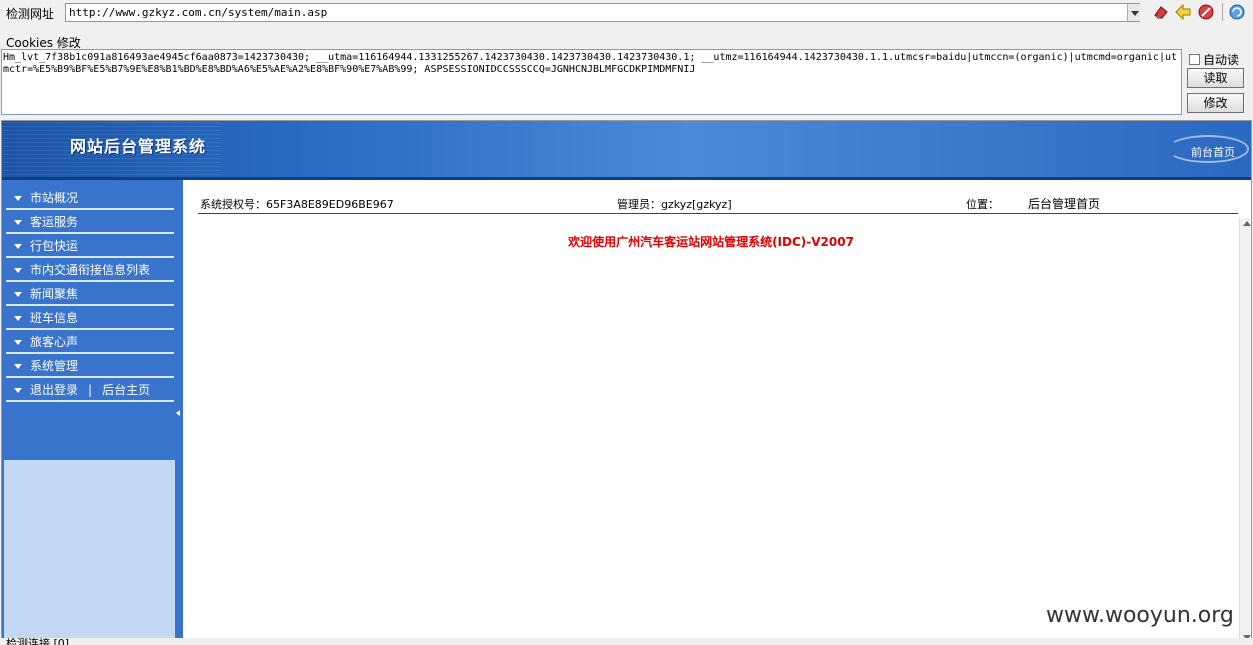  What do you see at coordinates (1064, 204) in the screenshot?
I see `location-value: 后台管理首页` at bounding box center [1064, 204].